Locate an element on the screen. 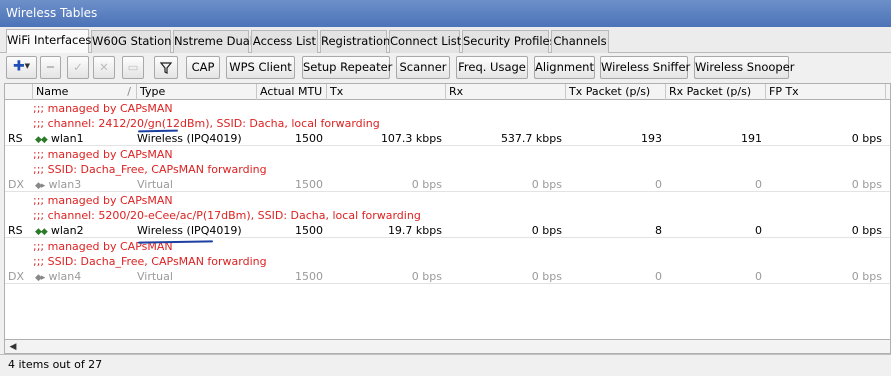 The height and width of the screenshot is (376, 891). row-tx-packet: 8 is located at coordinates (658, 230).